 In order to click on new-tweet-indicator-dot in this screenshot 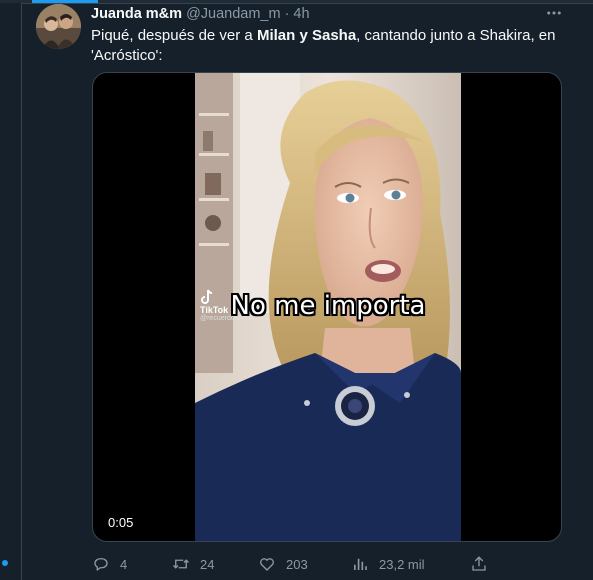, I will do `click(5, 563)`.